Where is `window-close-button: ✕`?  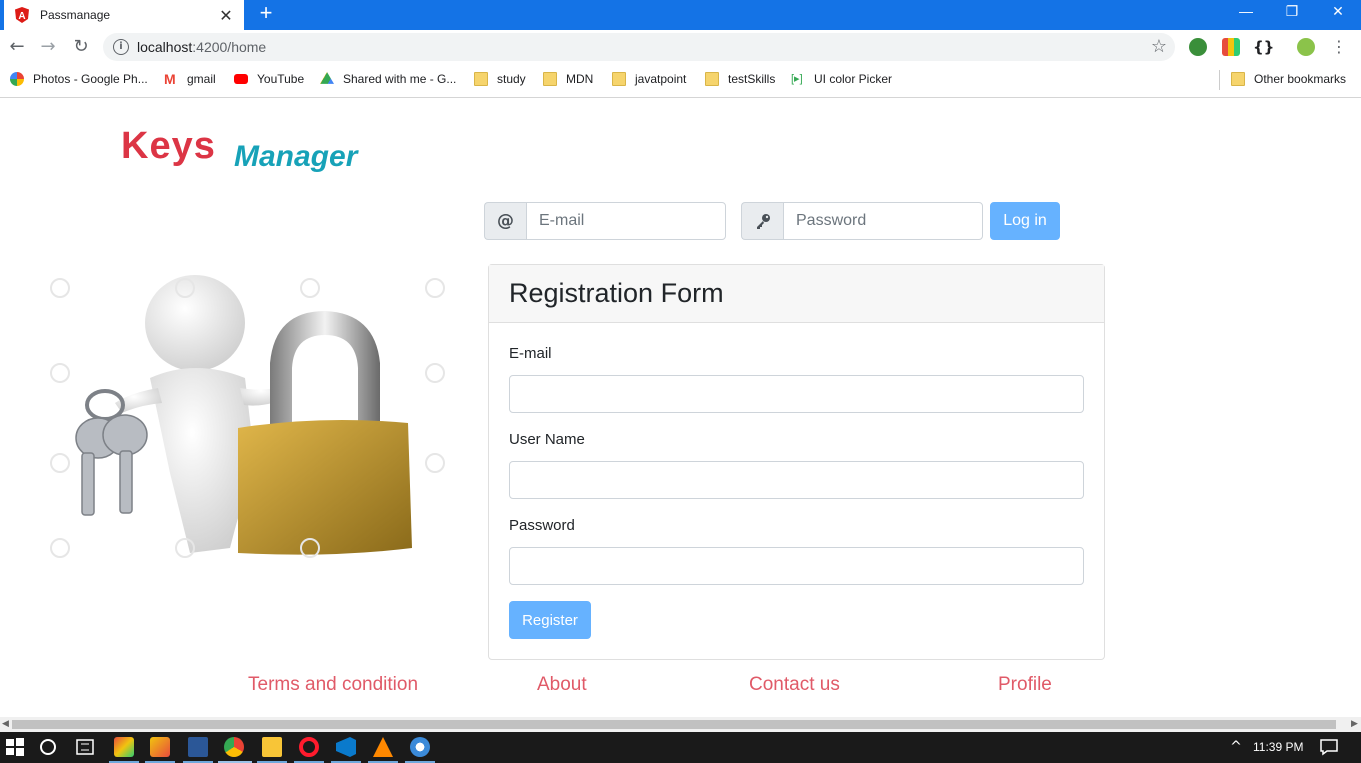 window-close-button: ✕ is located at coordinates (1338, 13).